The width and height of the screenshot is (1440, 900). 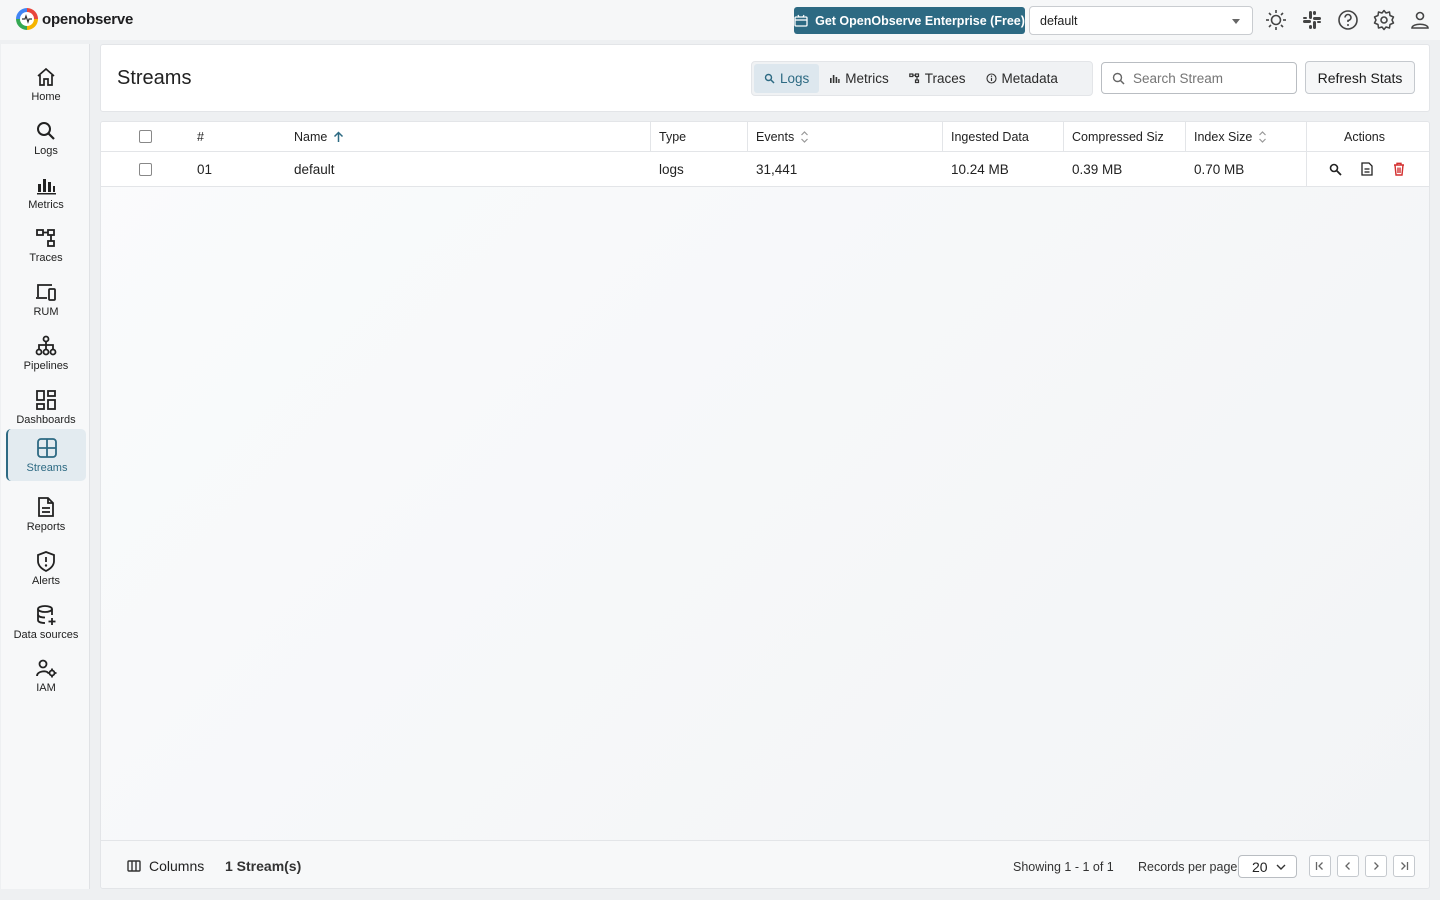 I want to click on chevron-down-icon, so click(x=1281, y=867).